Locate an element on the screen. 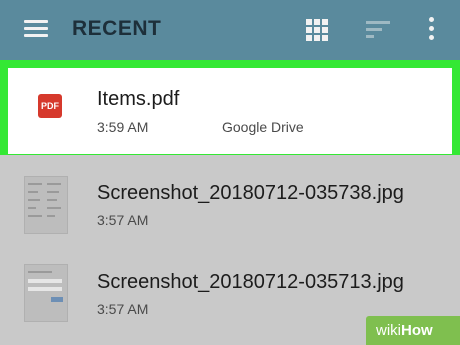  file-time: 3:59 AM is located at coordinates (123, 127).